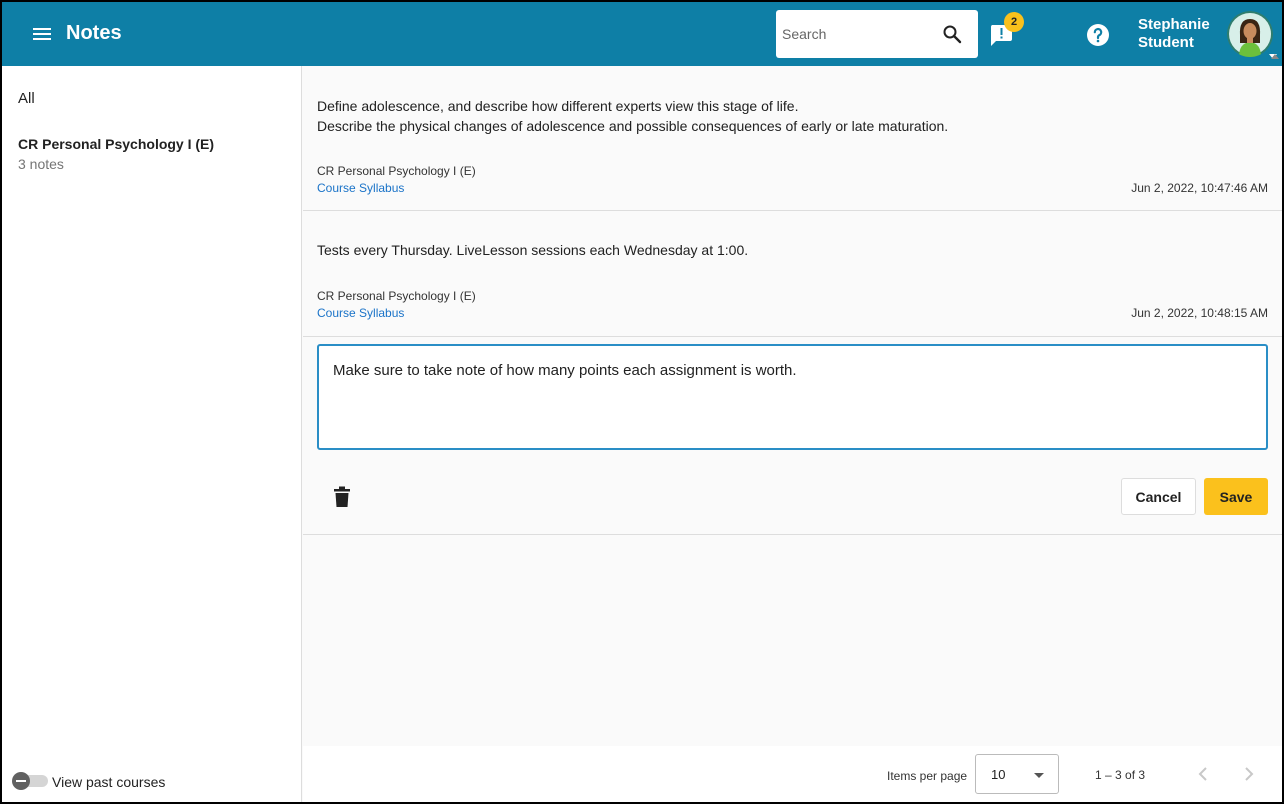  Describe the element at coordinates (1275, 56) in the screenshot. I see `scroll-up-icon` at that location.